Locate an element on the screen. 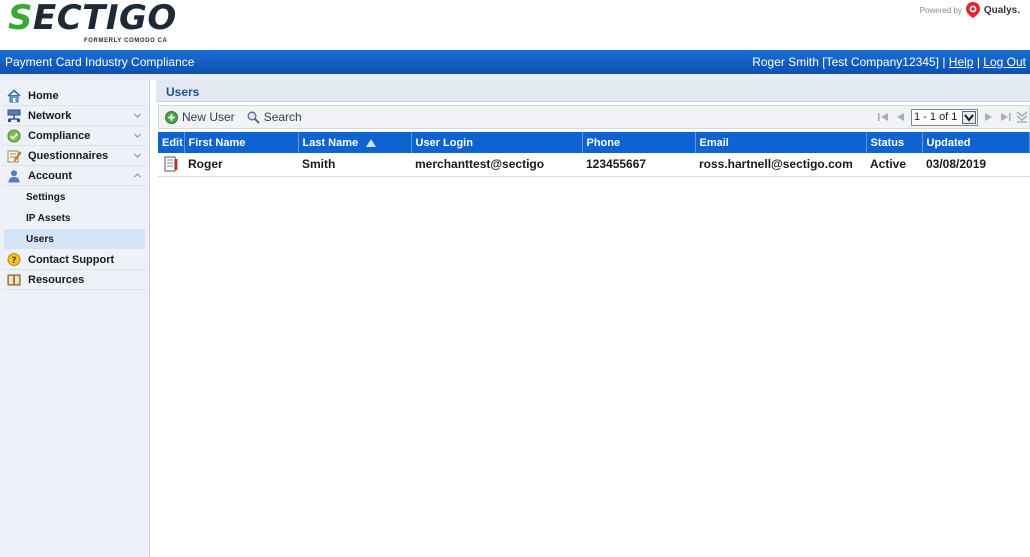  help-link: Help is located at coordinates (961, 62).